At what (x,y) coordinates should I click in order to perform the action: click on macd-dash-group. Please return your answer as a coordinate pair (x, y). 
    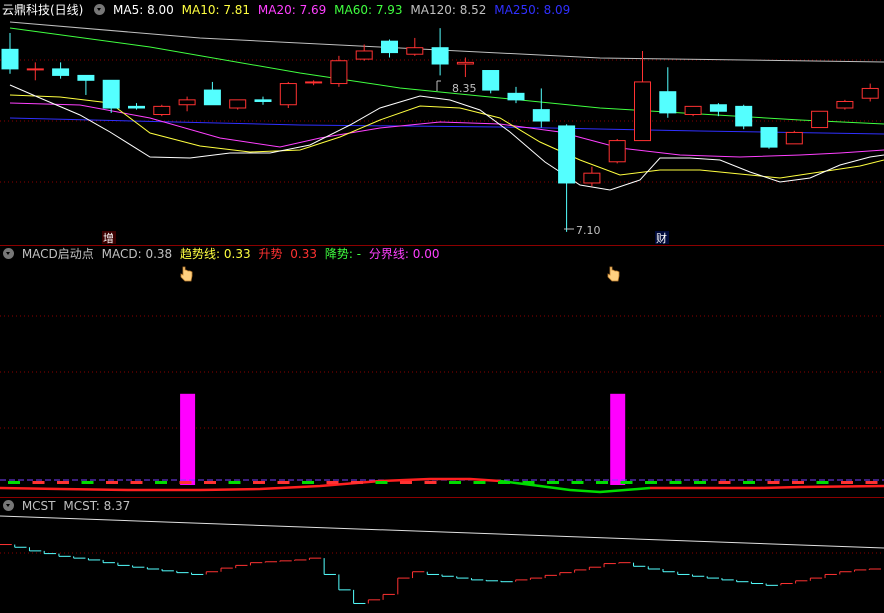
    Looking at the image, I should click on (443, 482).